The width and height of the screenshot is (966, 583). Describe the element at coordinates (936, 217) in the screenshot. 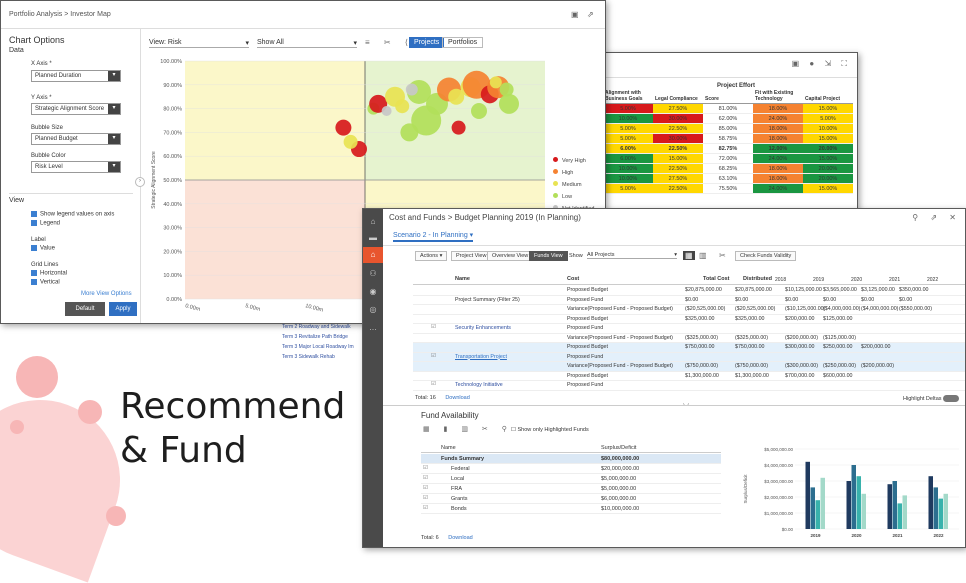

I see `window-icons: ⚲ ⇗ ✕` at that location.